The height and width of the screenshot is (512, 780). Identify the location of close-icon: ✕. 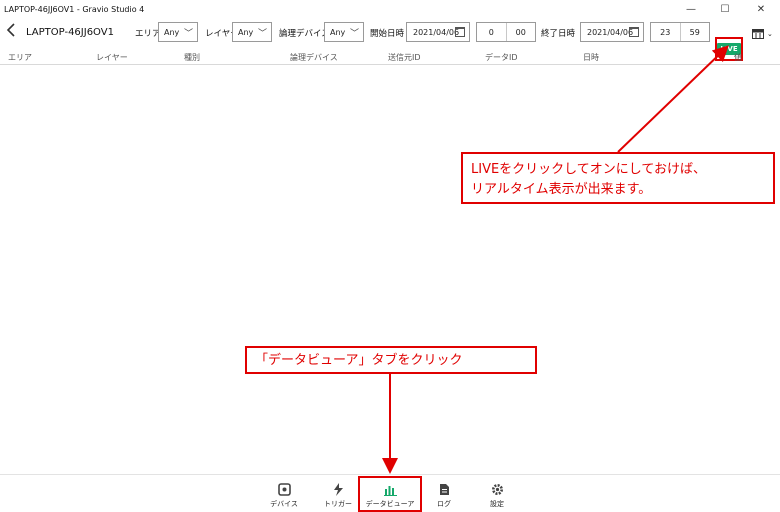
(761, 9).